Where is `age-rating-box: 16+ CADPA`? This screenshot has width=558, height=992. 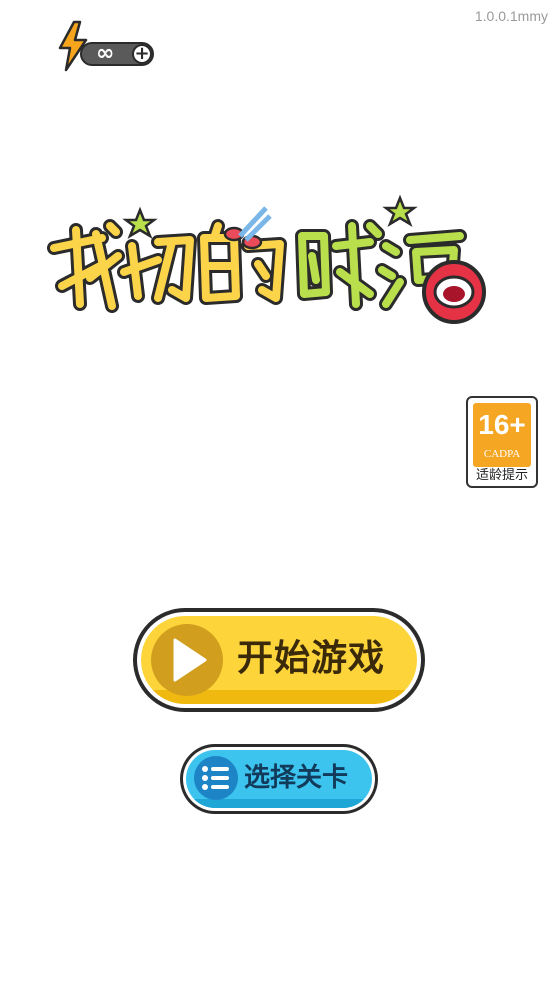 age-rating-box: 16+ CADPA is located at coordinates (502, 435).